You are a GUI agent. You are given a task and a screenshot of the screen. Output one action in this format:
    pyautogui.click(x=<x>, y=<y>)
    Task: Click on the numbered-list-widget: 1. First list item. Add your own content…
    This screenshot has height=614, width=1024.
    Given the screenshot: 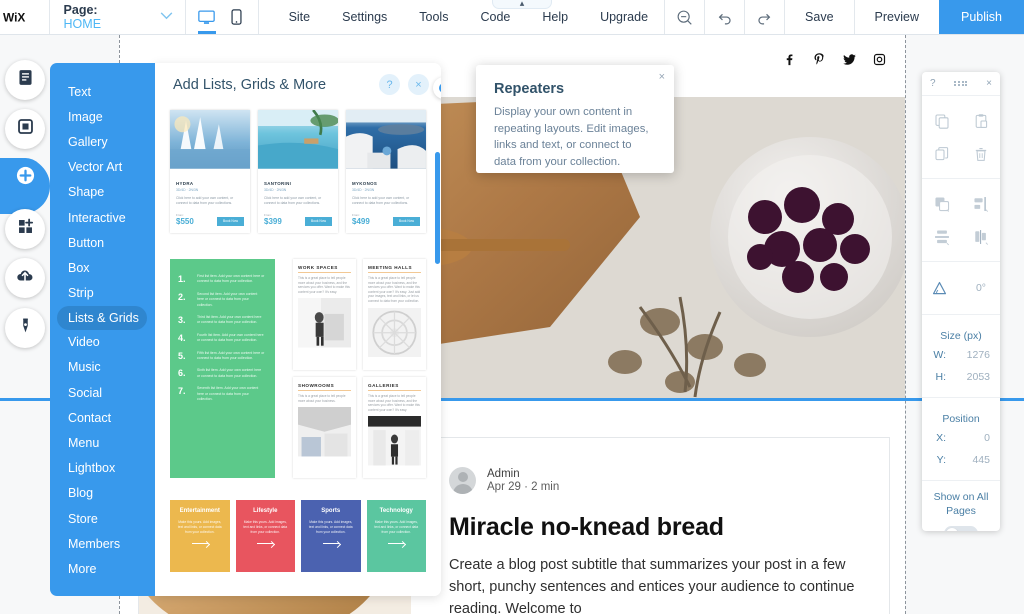 What is the action you would take?
    pyautogui.click(x=222, y=368)
    